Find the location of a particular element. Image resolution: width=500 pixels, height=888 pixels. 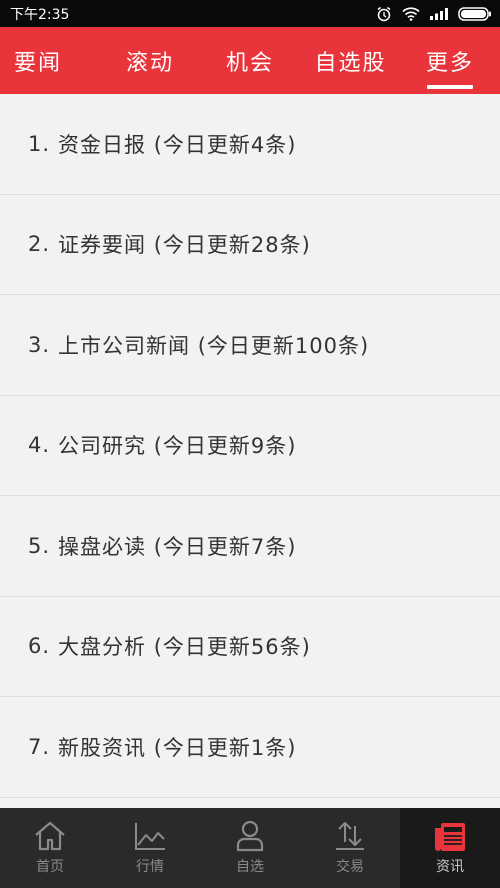

news-icon is located at coordinates (450, 838).